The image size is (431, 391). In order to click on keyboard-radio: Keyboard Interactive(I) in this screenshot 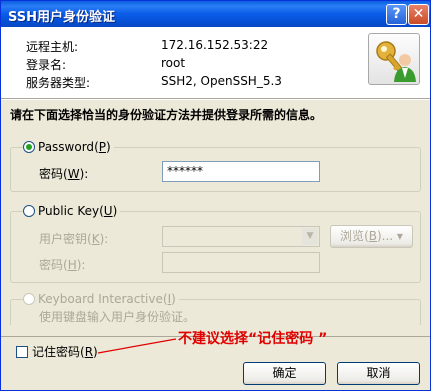, I will do `click(101, 299)`.